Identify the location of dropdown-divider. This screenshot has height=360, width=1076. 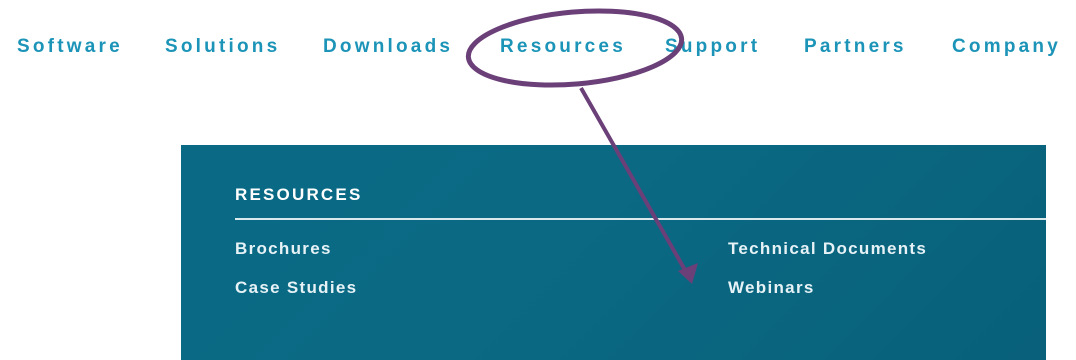
(640, 219).